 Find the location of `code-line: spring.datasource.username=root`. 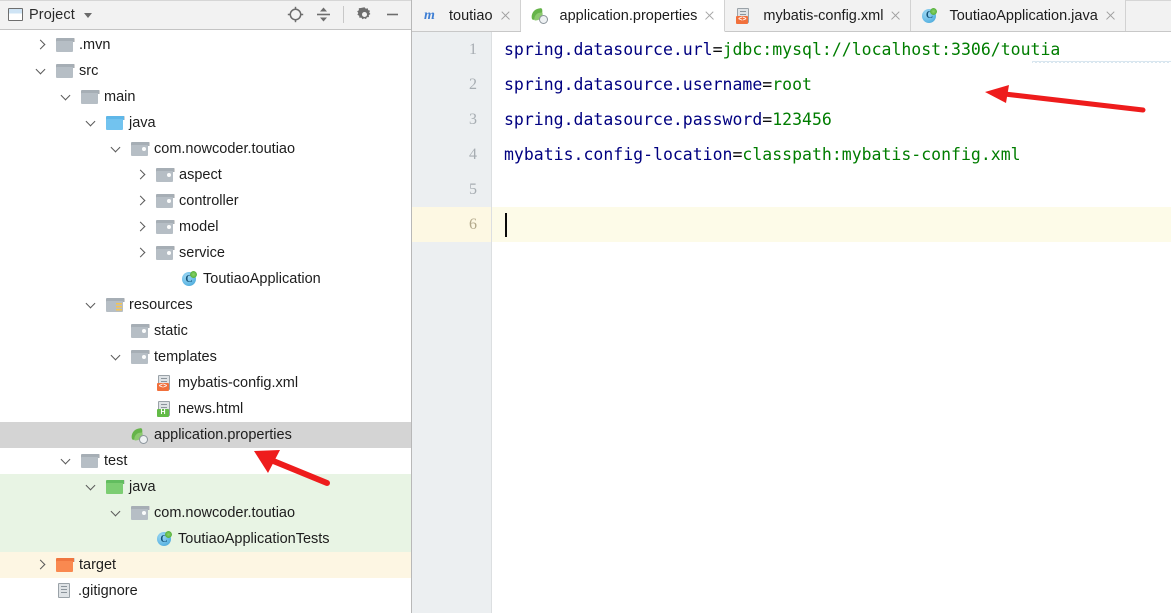

code-line: spring.datasource.username=root is located at coordinates (831, 84).